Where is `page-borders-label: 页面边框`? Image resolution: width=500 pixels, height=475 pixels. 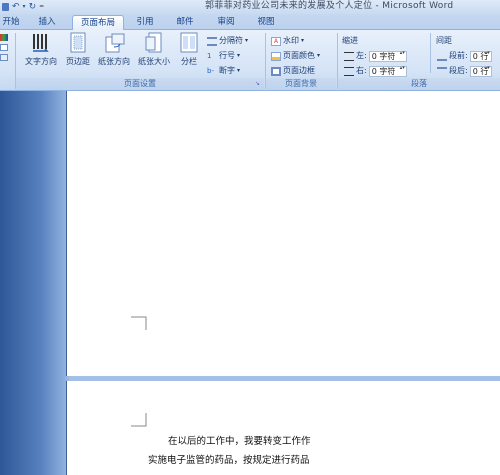 page-borders-label: 页面边框 is located at coordinates (299, 70).